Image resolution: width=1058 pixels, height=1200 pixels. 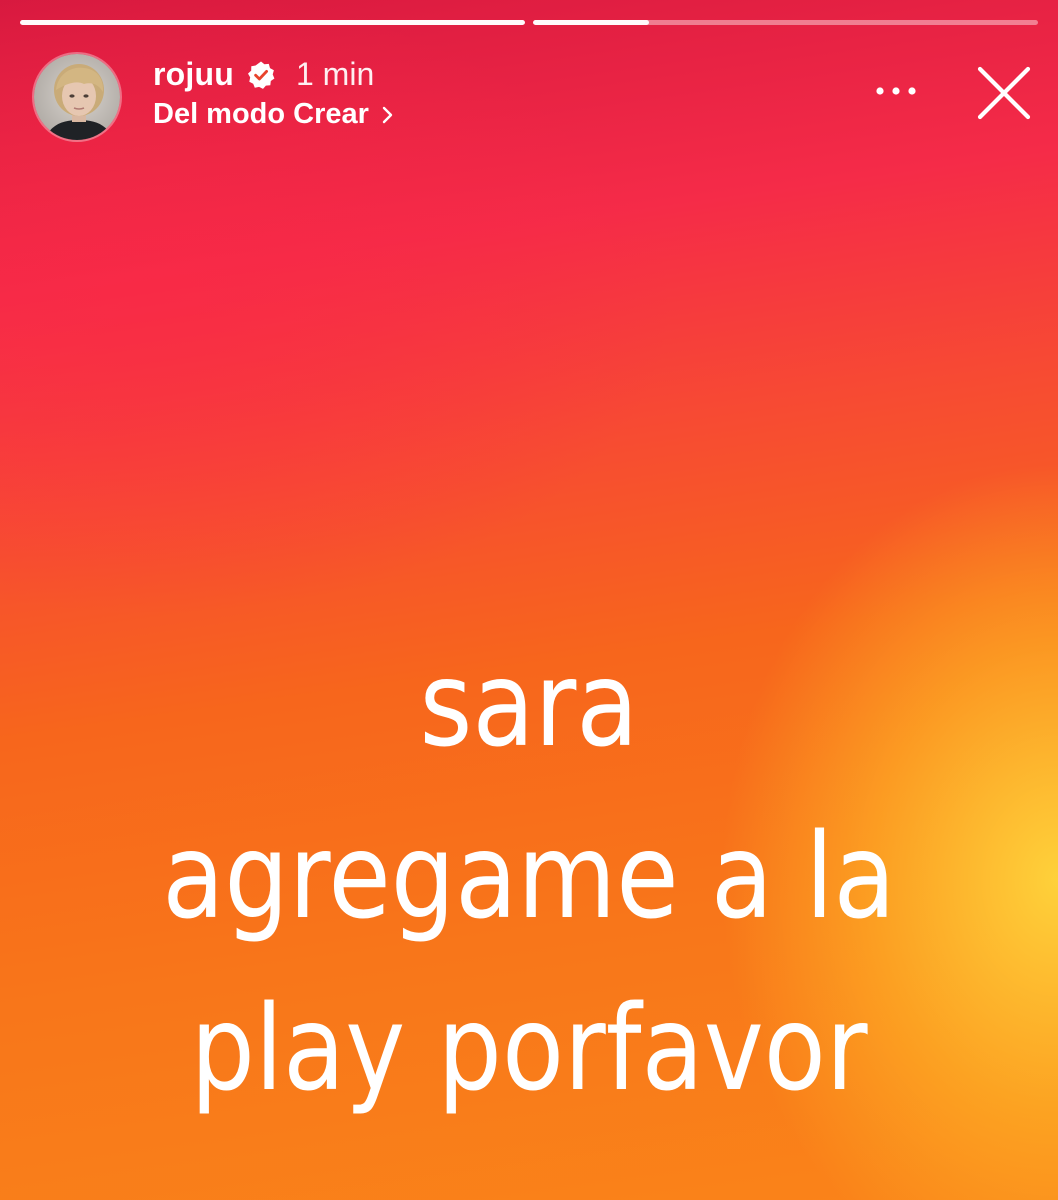 What do you see at coordinates (193, 74) in the screenshot?
I see `username: rojuu` at bounding box center [193, 74].